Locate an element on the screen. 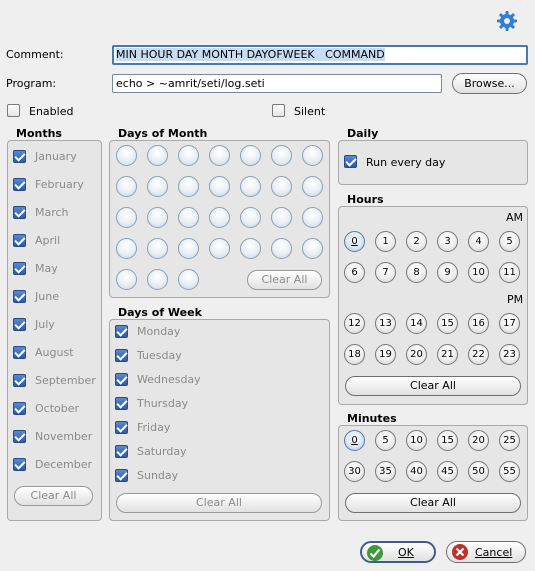  hour-toggle: 21 is located at coordinates (447, 354).